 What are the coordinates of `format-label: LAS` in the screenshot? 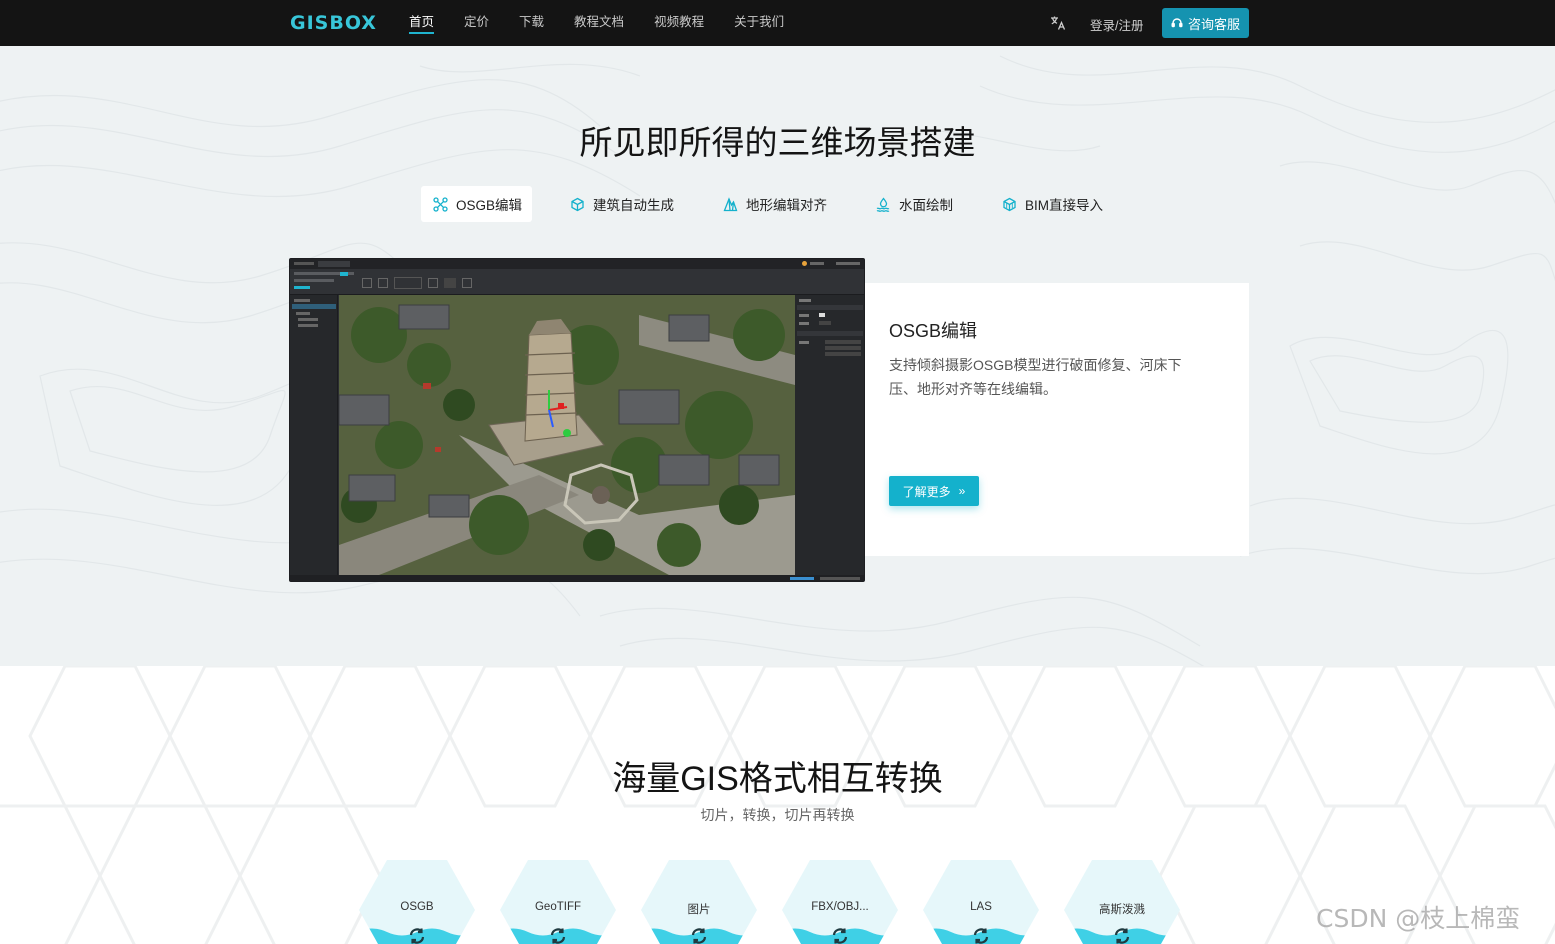 It's located at (981, 907).